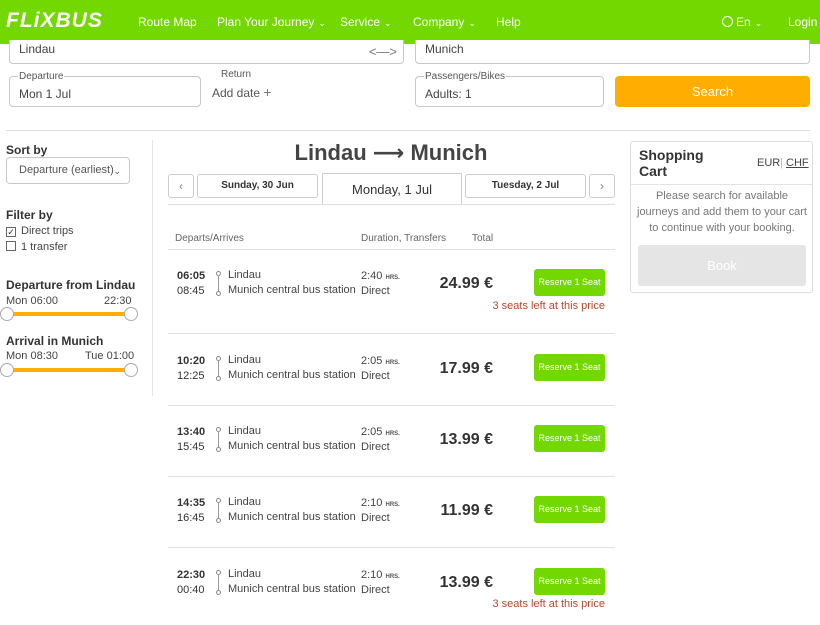 Image resolution: width=820 pixels, height=625 pixels. I want to click on filter-direct-trips: ✓ Direct trips, so click(40, 231).